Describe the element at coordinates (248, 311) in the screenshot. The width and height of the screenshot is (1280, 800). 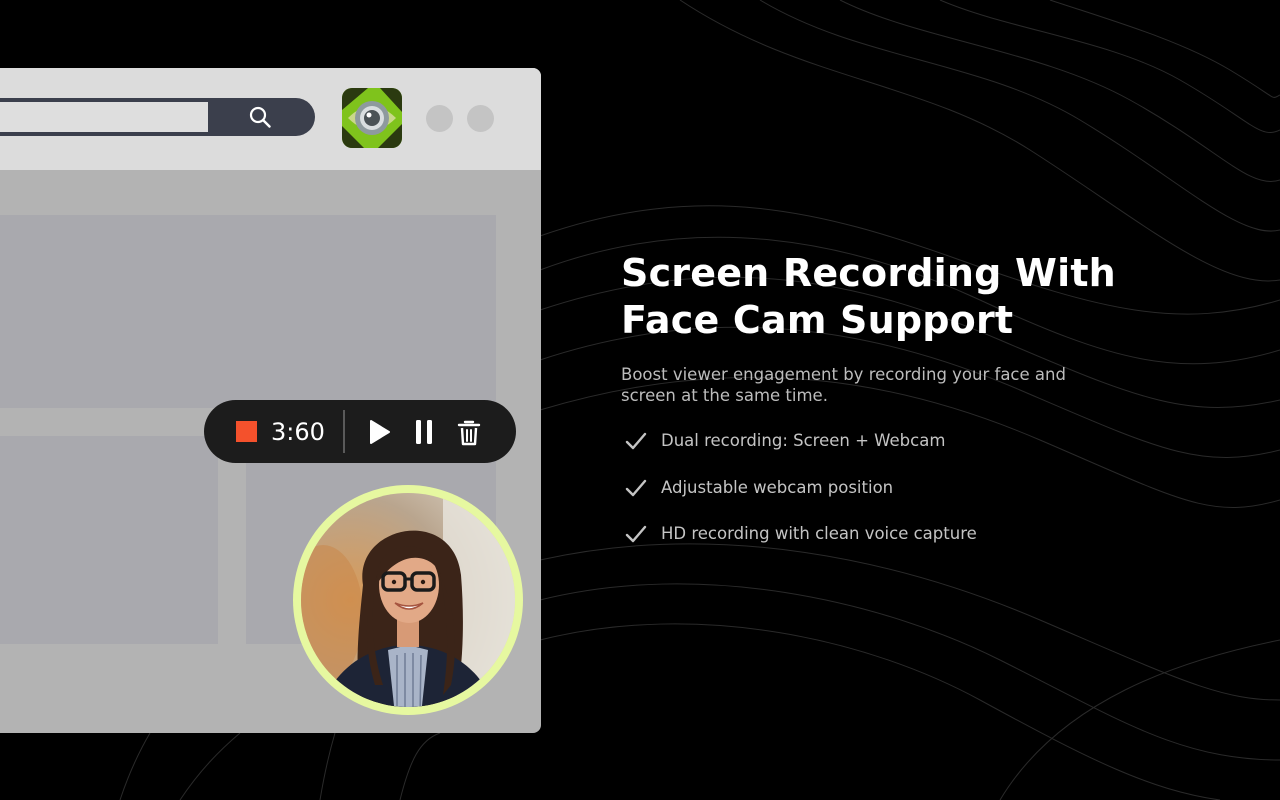
I see `content-placeholder-top` at that location.